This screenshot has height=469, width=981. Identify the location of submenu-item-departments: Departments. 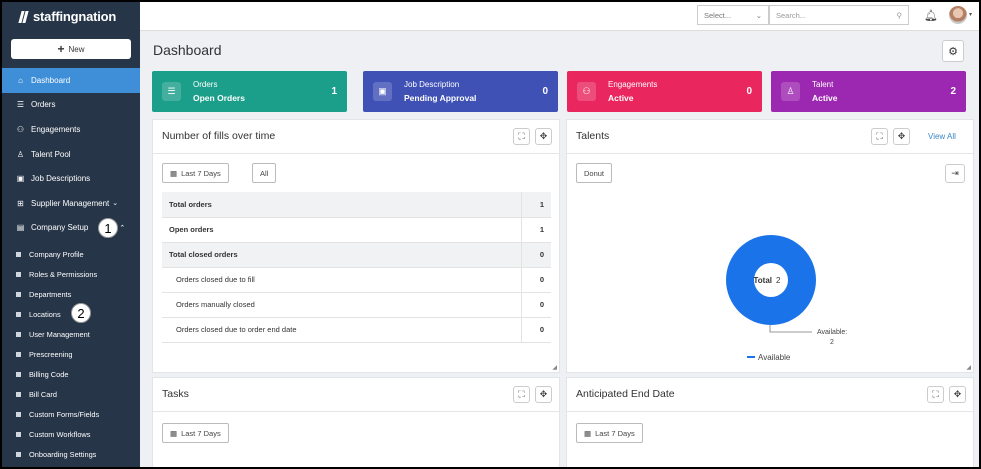
(71, 294).